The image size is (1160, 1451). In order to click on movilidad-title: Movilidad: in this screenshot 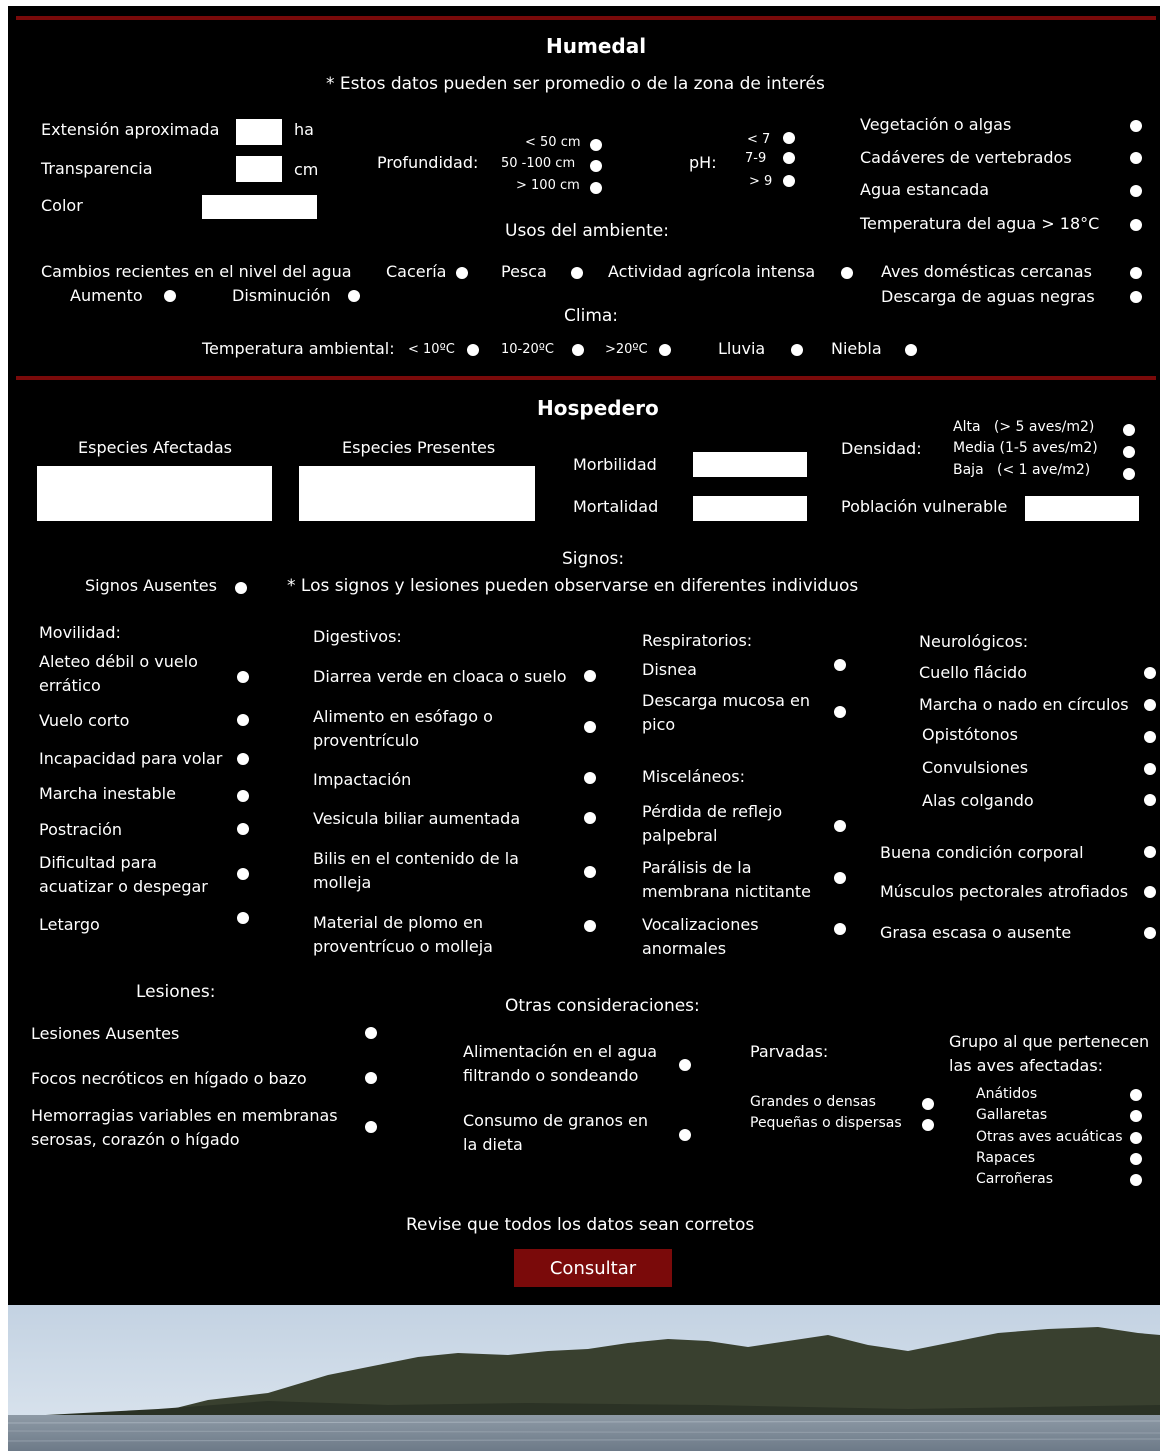, I will do `click(80, 632)`.